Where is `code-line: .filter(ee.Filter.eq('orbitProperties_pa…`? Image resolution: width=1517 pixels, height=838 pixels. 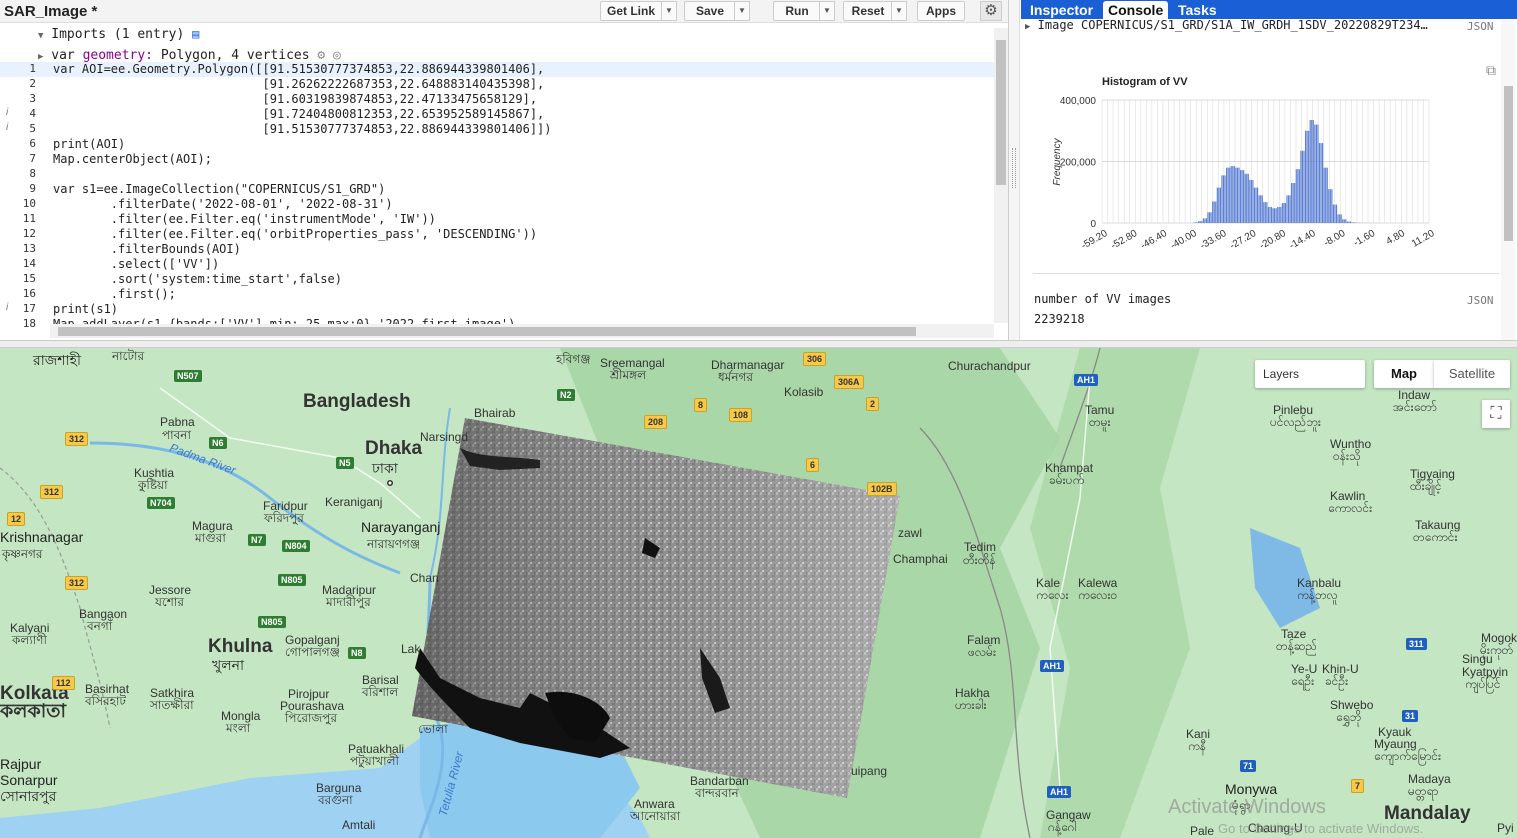 code-line: .filter(ee.Filter.eq('orbitProperties_pa… is located at coordinates (524, 234).